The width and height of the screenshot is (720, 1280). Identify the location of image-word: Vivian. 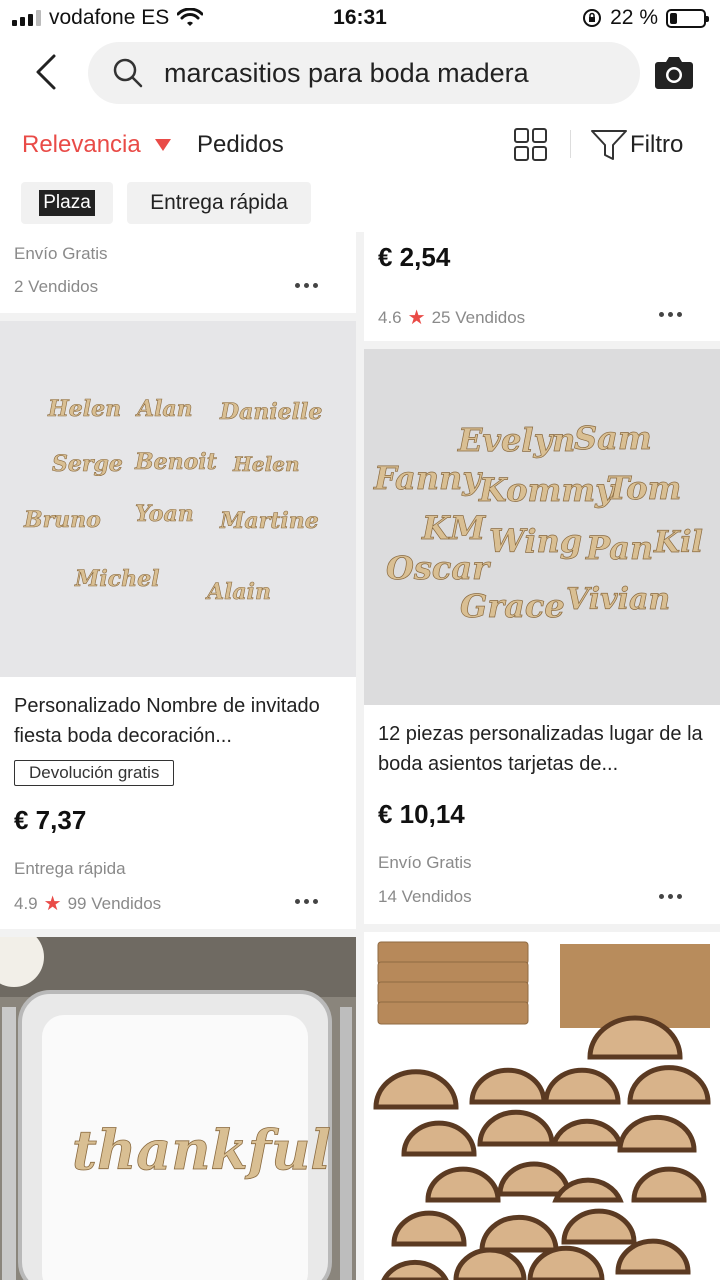
(618, 599).